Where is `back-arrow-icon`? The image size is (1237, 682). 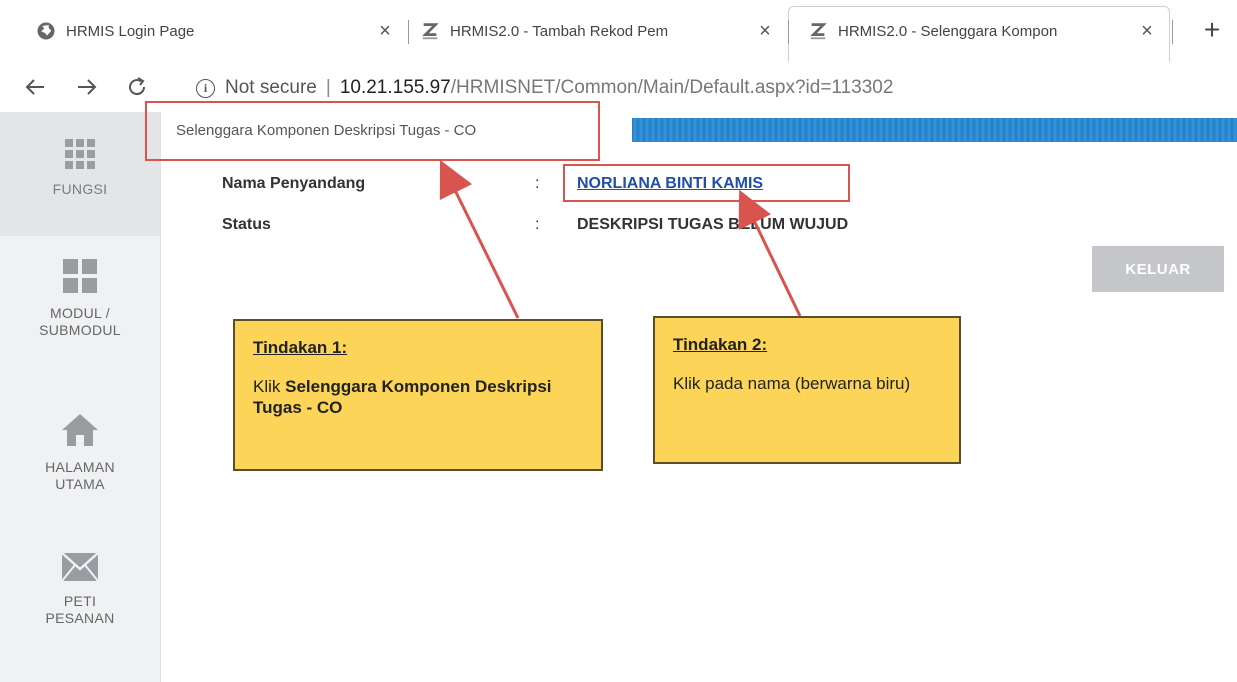
back-arrow-icon is located at coordinates (35, 87).